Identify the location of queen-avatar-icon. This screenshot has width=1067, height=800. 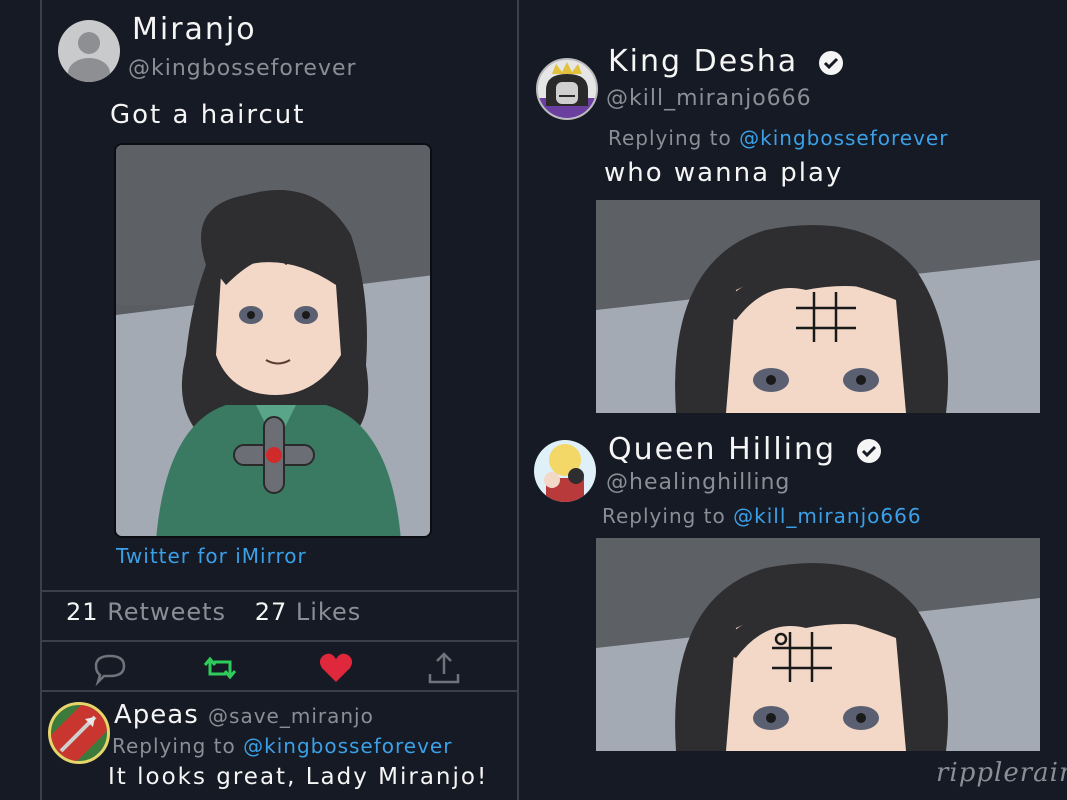
(564, 473).